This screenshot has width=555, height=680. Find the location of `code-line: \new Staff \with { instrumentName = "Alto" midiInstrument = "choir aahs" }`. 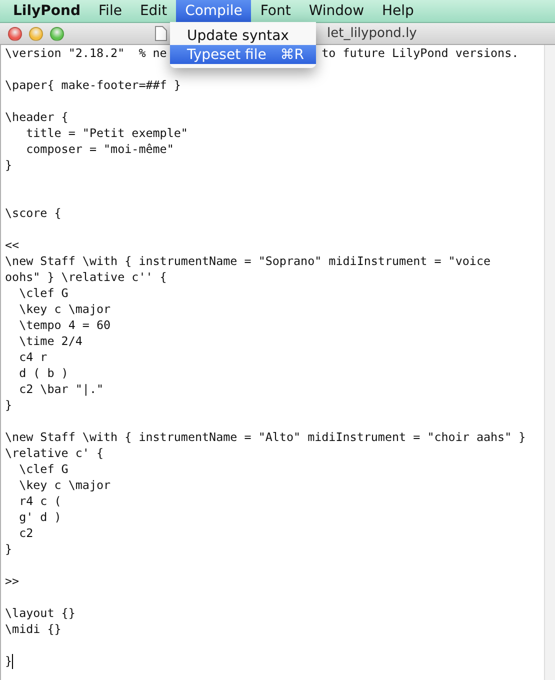

code-line: \new Staff \with { instrumentName = "Alto" midiInstrument = "choir aahs" } is located at coordinates (265, 437).